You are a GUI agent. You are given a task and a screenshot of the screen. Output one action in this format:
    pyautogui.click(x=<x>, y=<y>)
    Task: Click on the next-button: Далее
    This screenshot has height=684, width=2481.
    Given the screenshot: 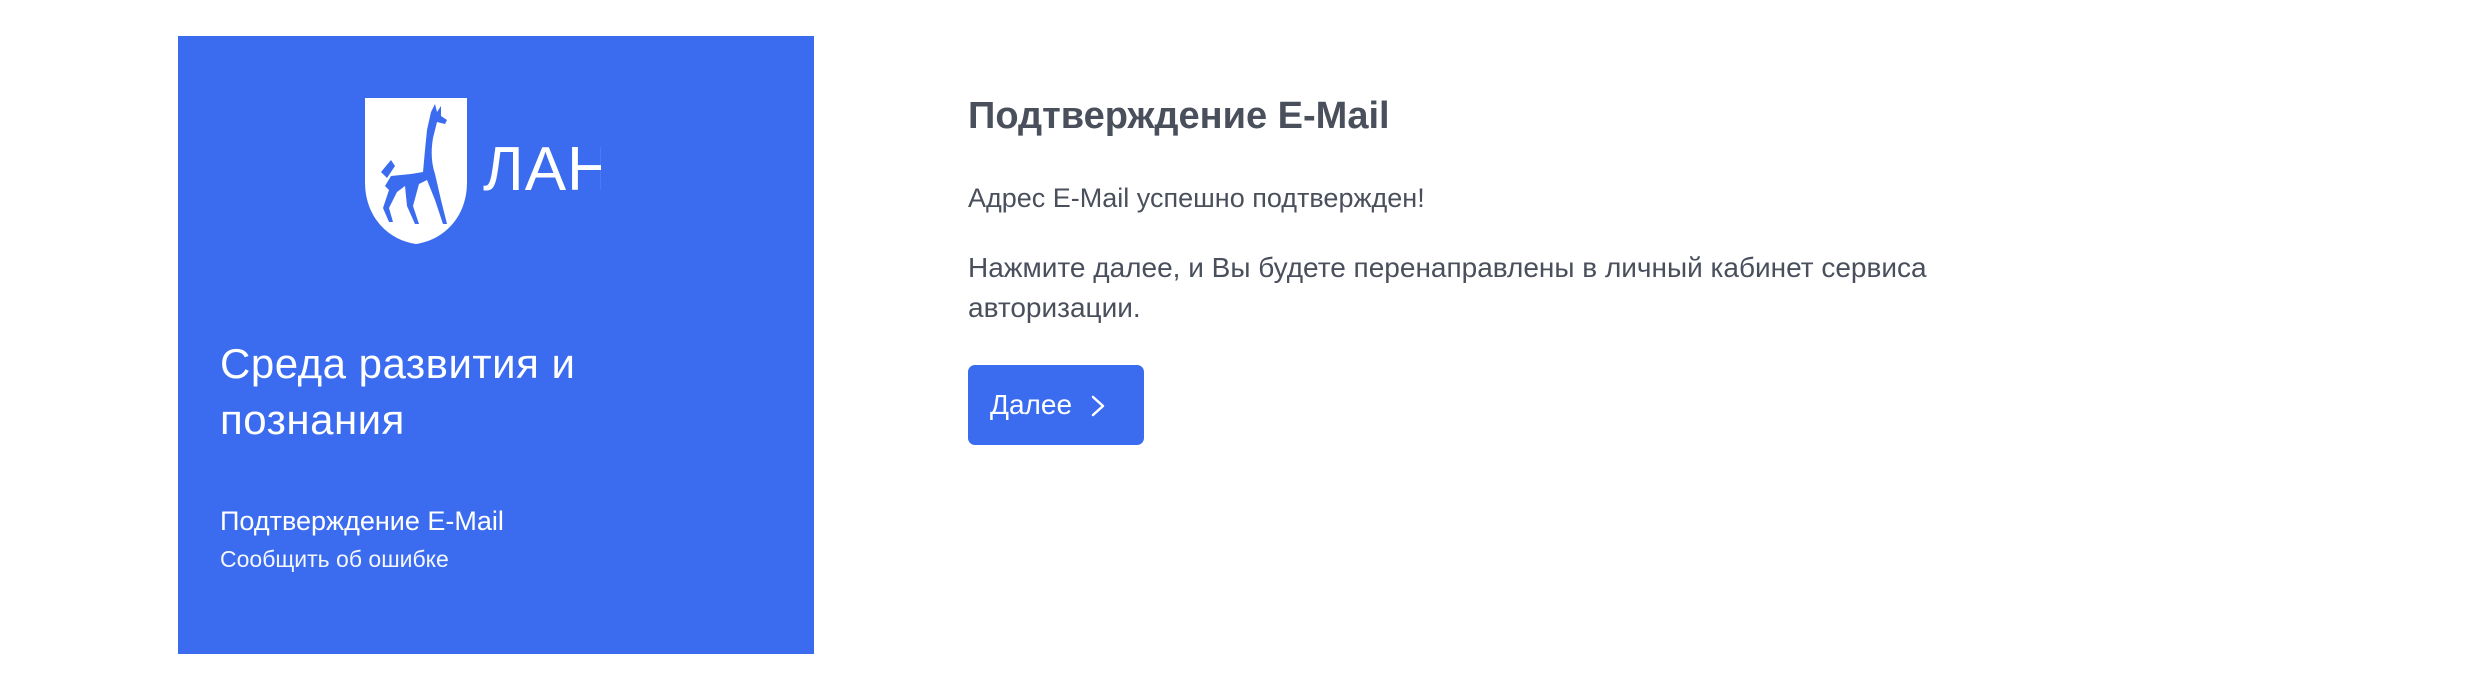 What is the action you would take?
    pyautogui.click(x=1056, y=405)
    